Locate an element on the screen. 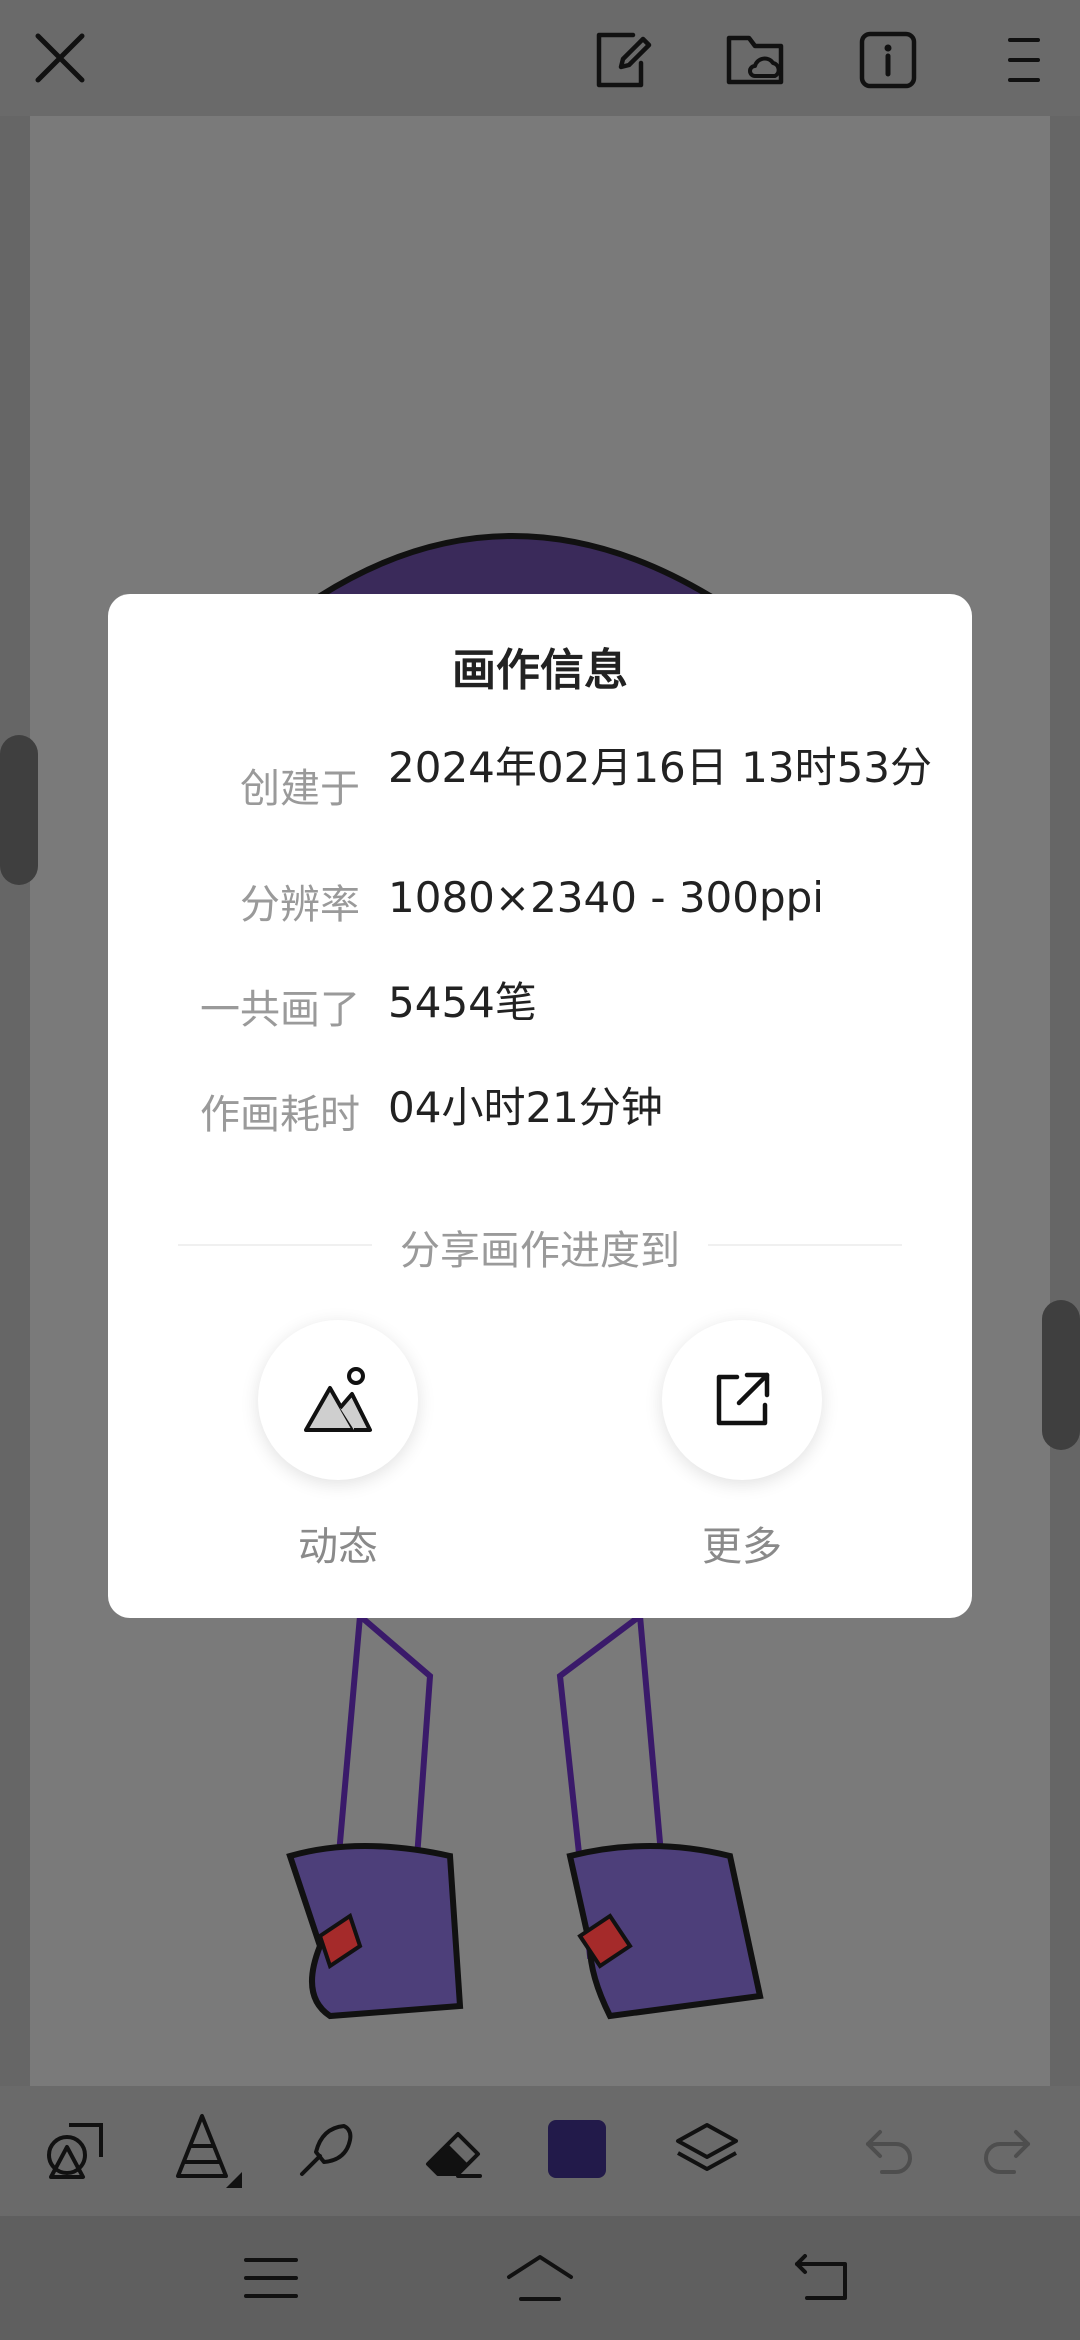 Image resolution: width=1080 pixels, height=2340 pixels. menu-icon is located at coordinates (1024, 60).